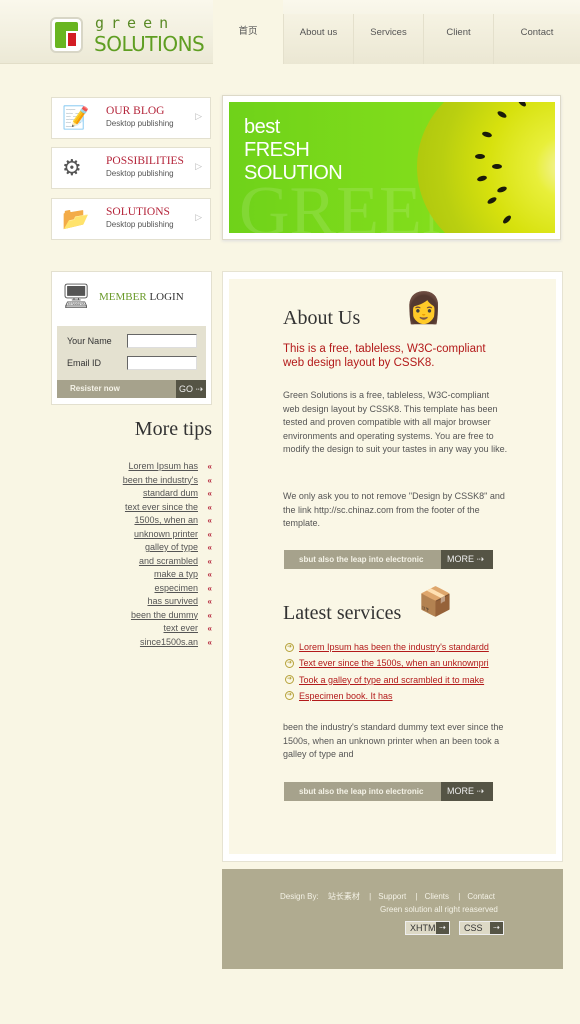 The image size is (580, 1024). I want to click on kiwi-image, so click(486, 167).